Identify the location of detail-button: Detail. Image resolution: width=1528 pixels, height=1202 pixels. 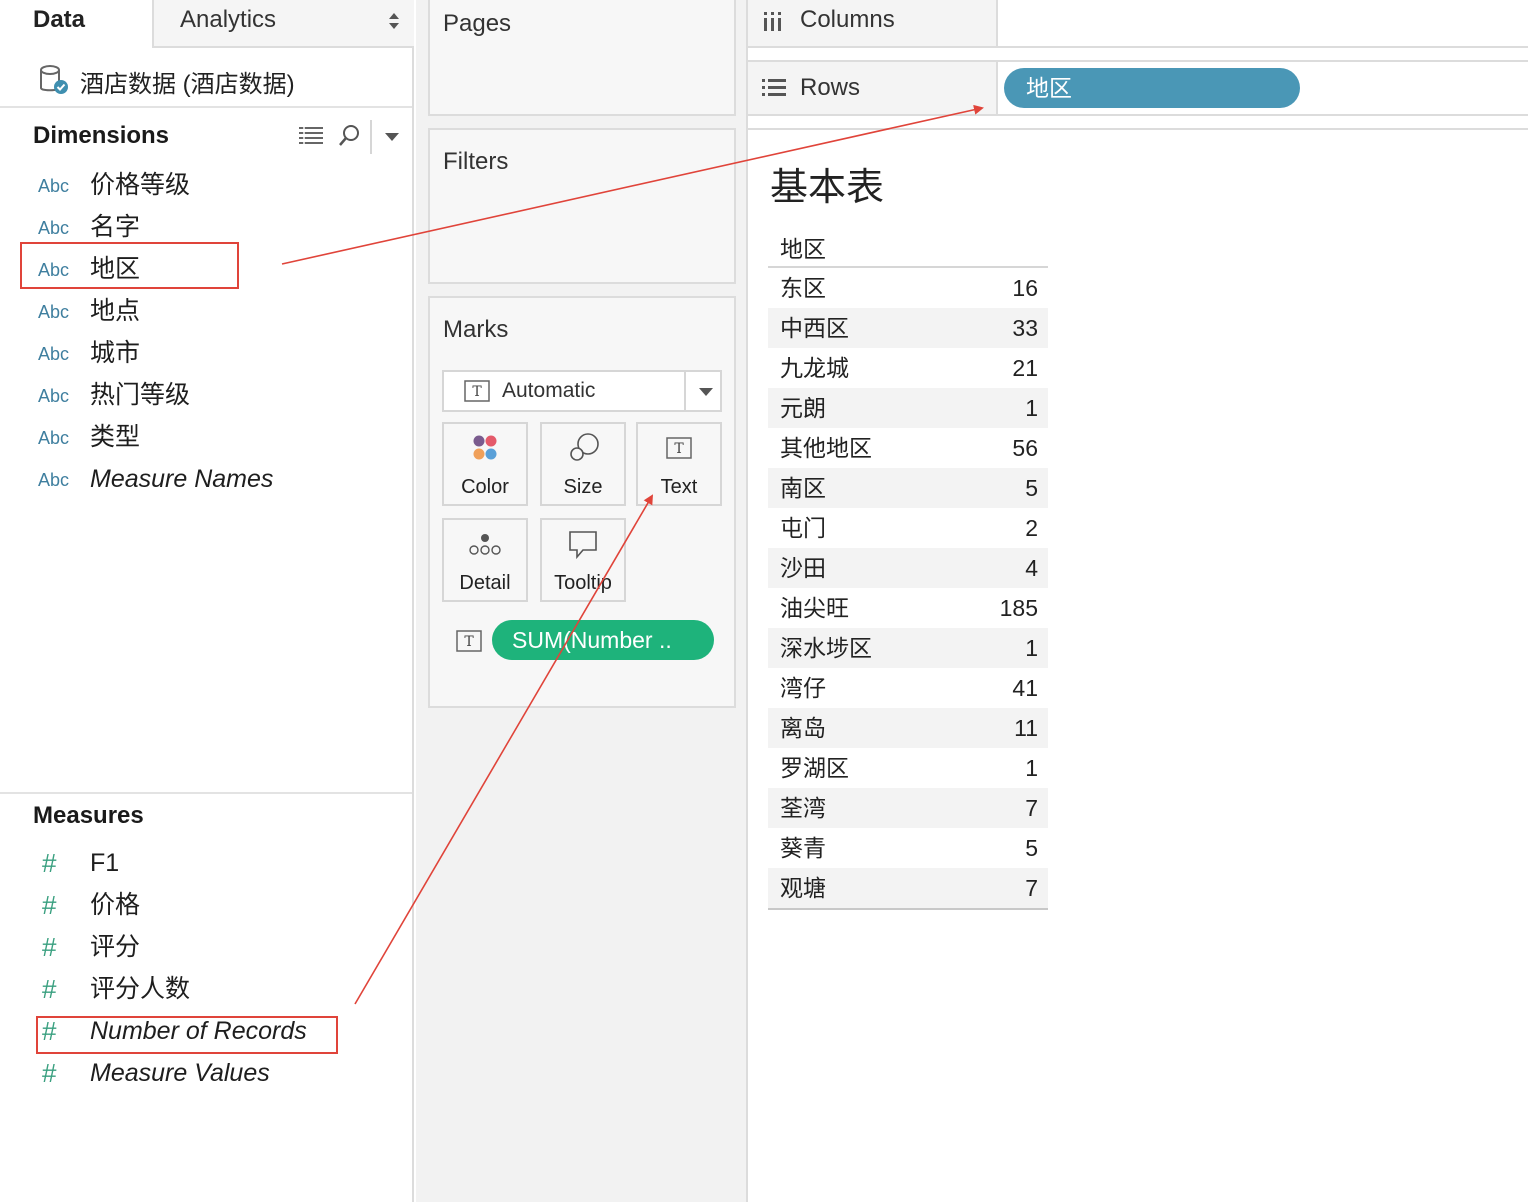
(485, 560).